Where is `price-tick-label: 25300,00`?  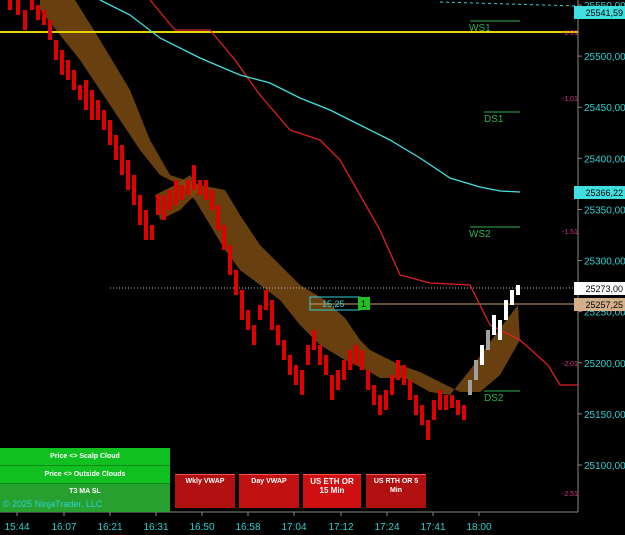
price-tick-label: 25300,00 is located at coordinates (604, 262).